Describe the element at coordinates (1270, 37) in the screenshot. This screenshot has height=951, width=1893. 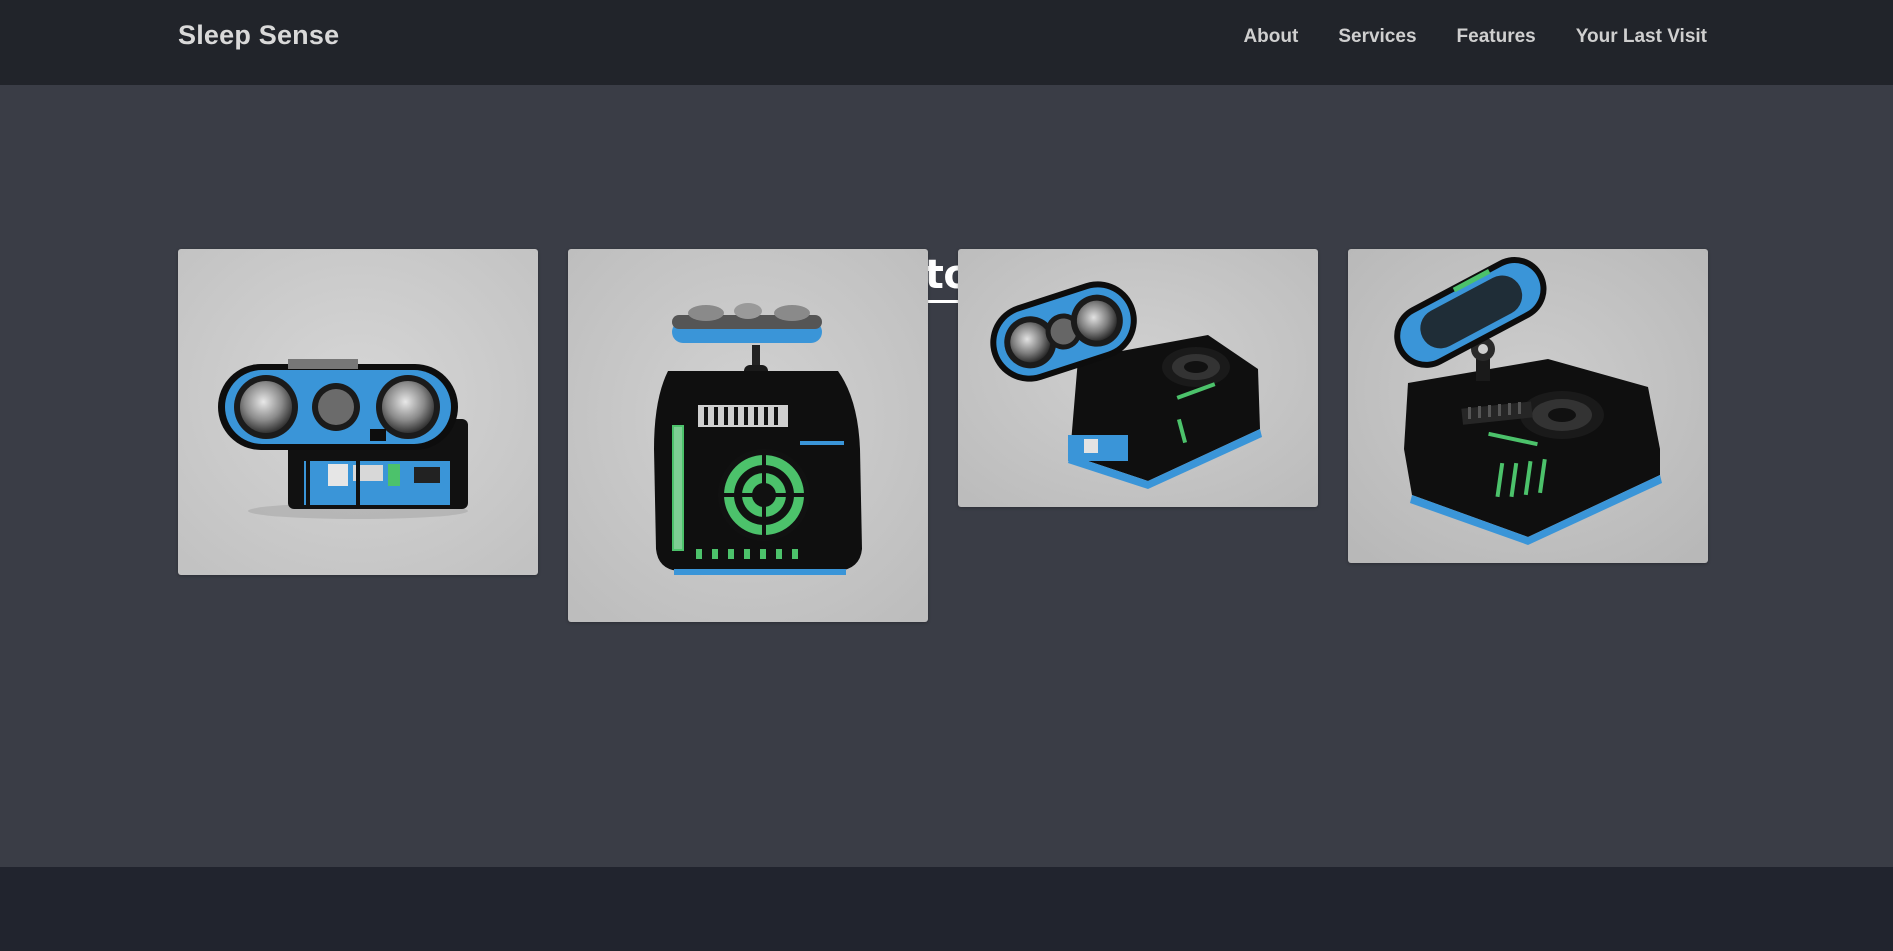
I see `nav-link-about: About` at that location.